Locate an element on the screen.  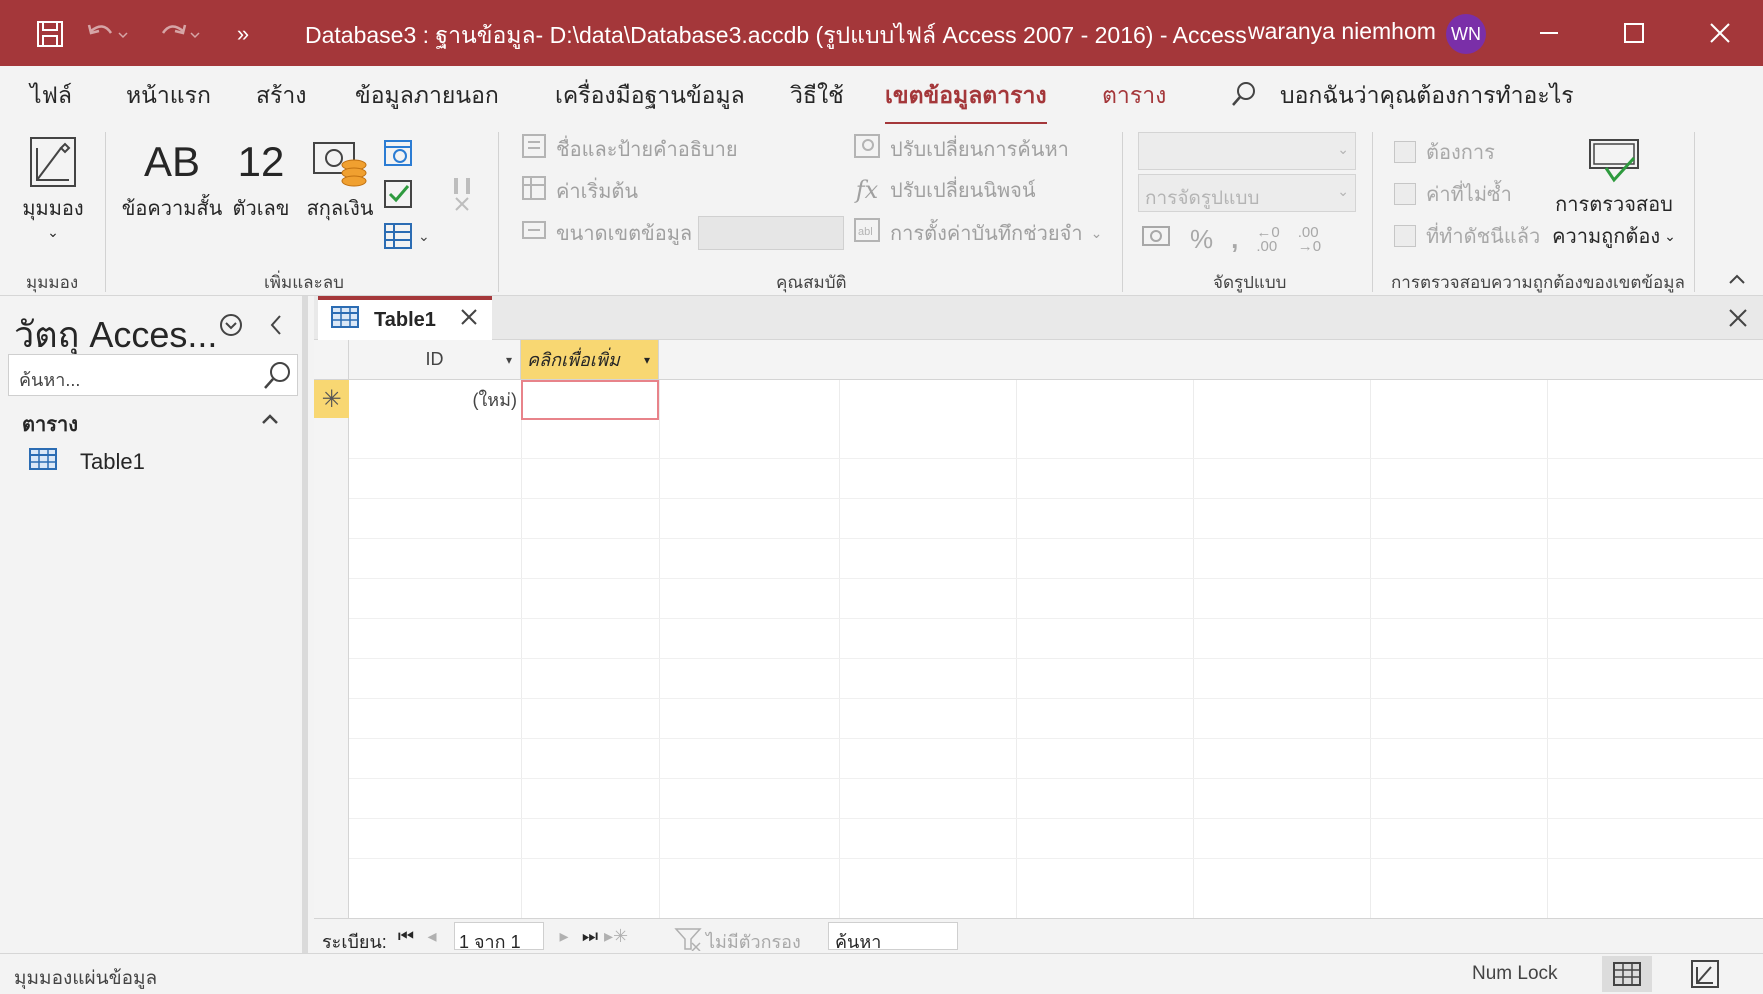
memo-settings-icon: abl is located at coordinates (867, 233).